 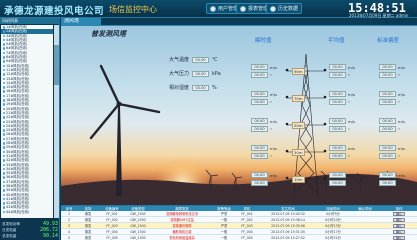 What do you see at coordinates (224, 237) in the screenshot?
I see `table-cell: 一般` at bounding box center [224, 237].